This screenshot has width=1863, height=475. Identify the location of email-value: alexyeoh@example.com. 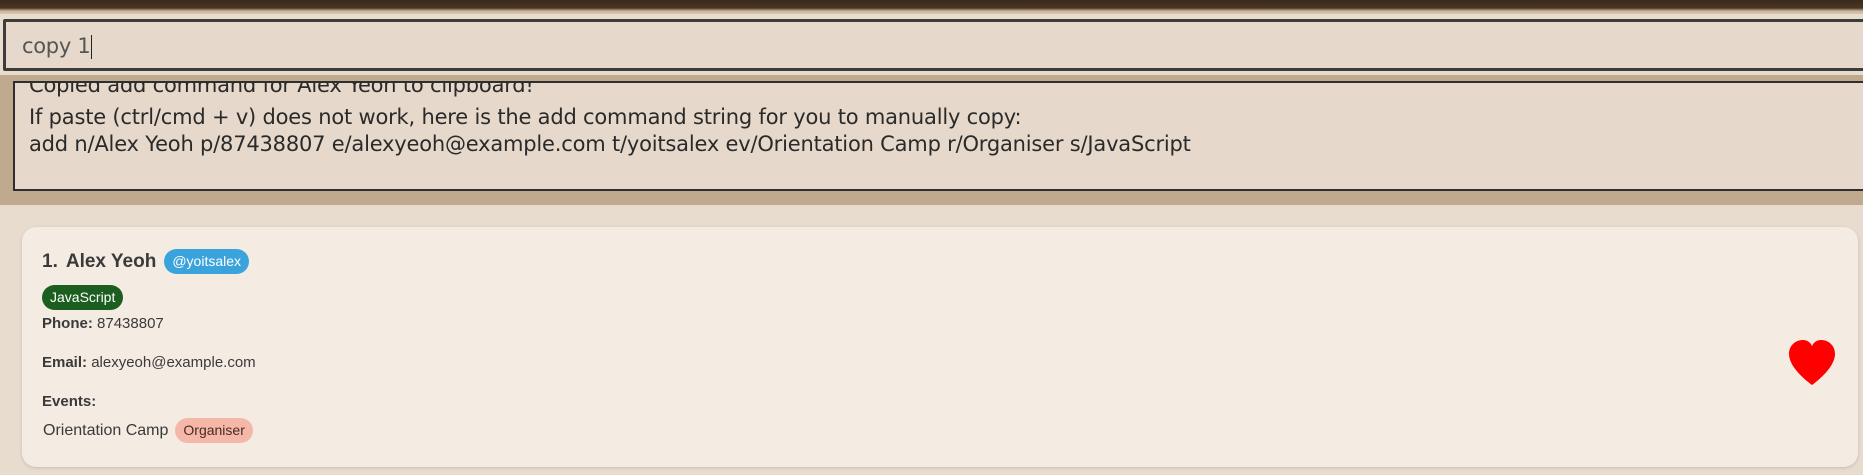
(173, 362).